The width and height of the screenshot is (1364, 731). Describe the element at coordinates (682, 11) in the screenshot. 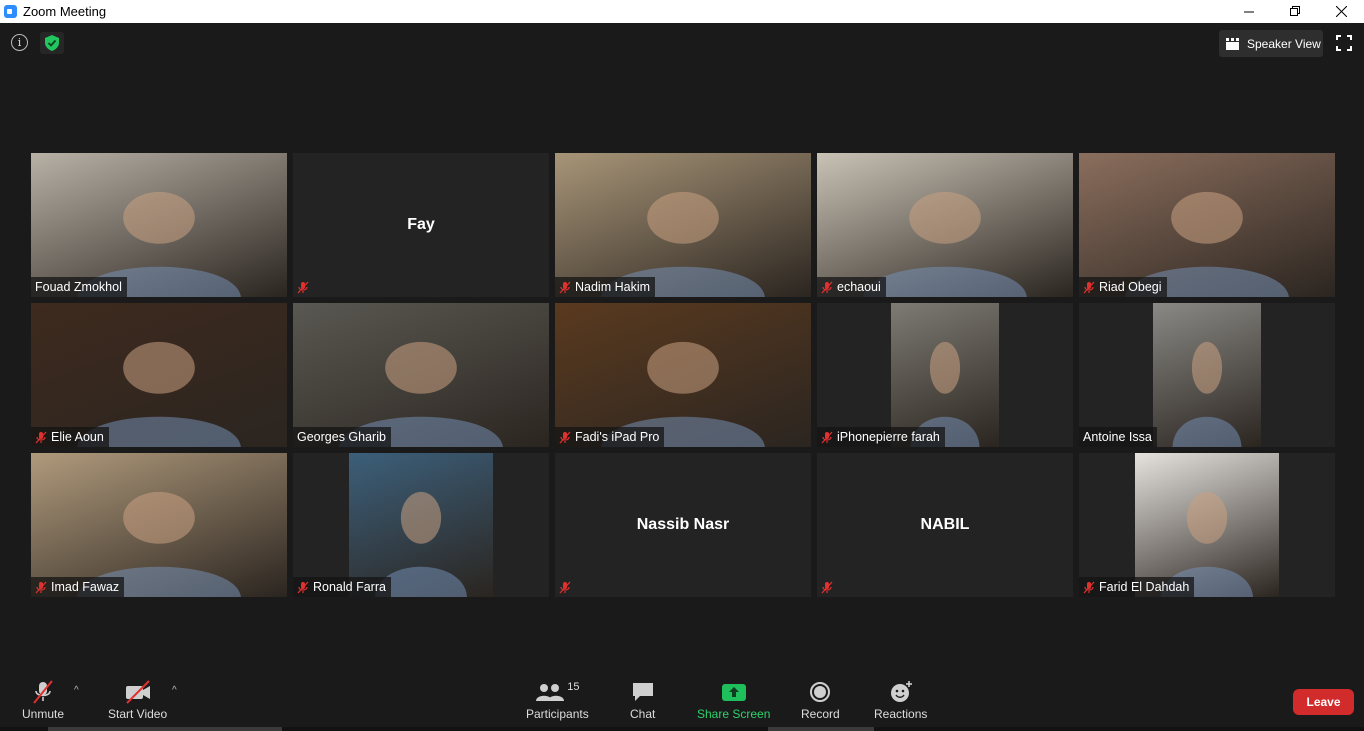

I see `title-bar: Zoom Meeting` at that location.